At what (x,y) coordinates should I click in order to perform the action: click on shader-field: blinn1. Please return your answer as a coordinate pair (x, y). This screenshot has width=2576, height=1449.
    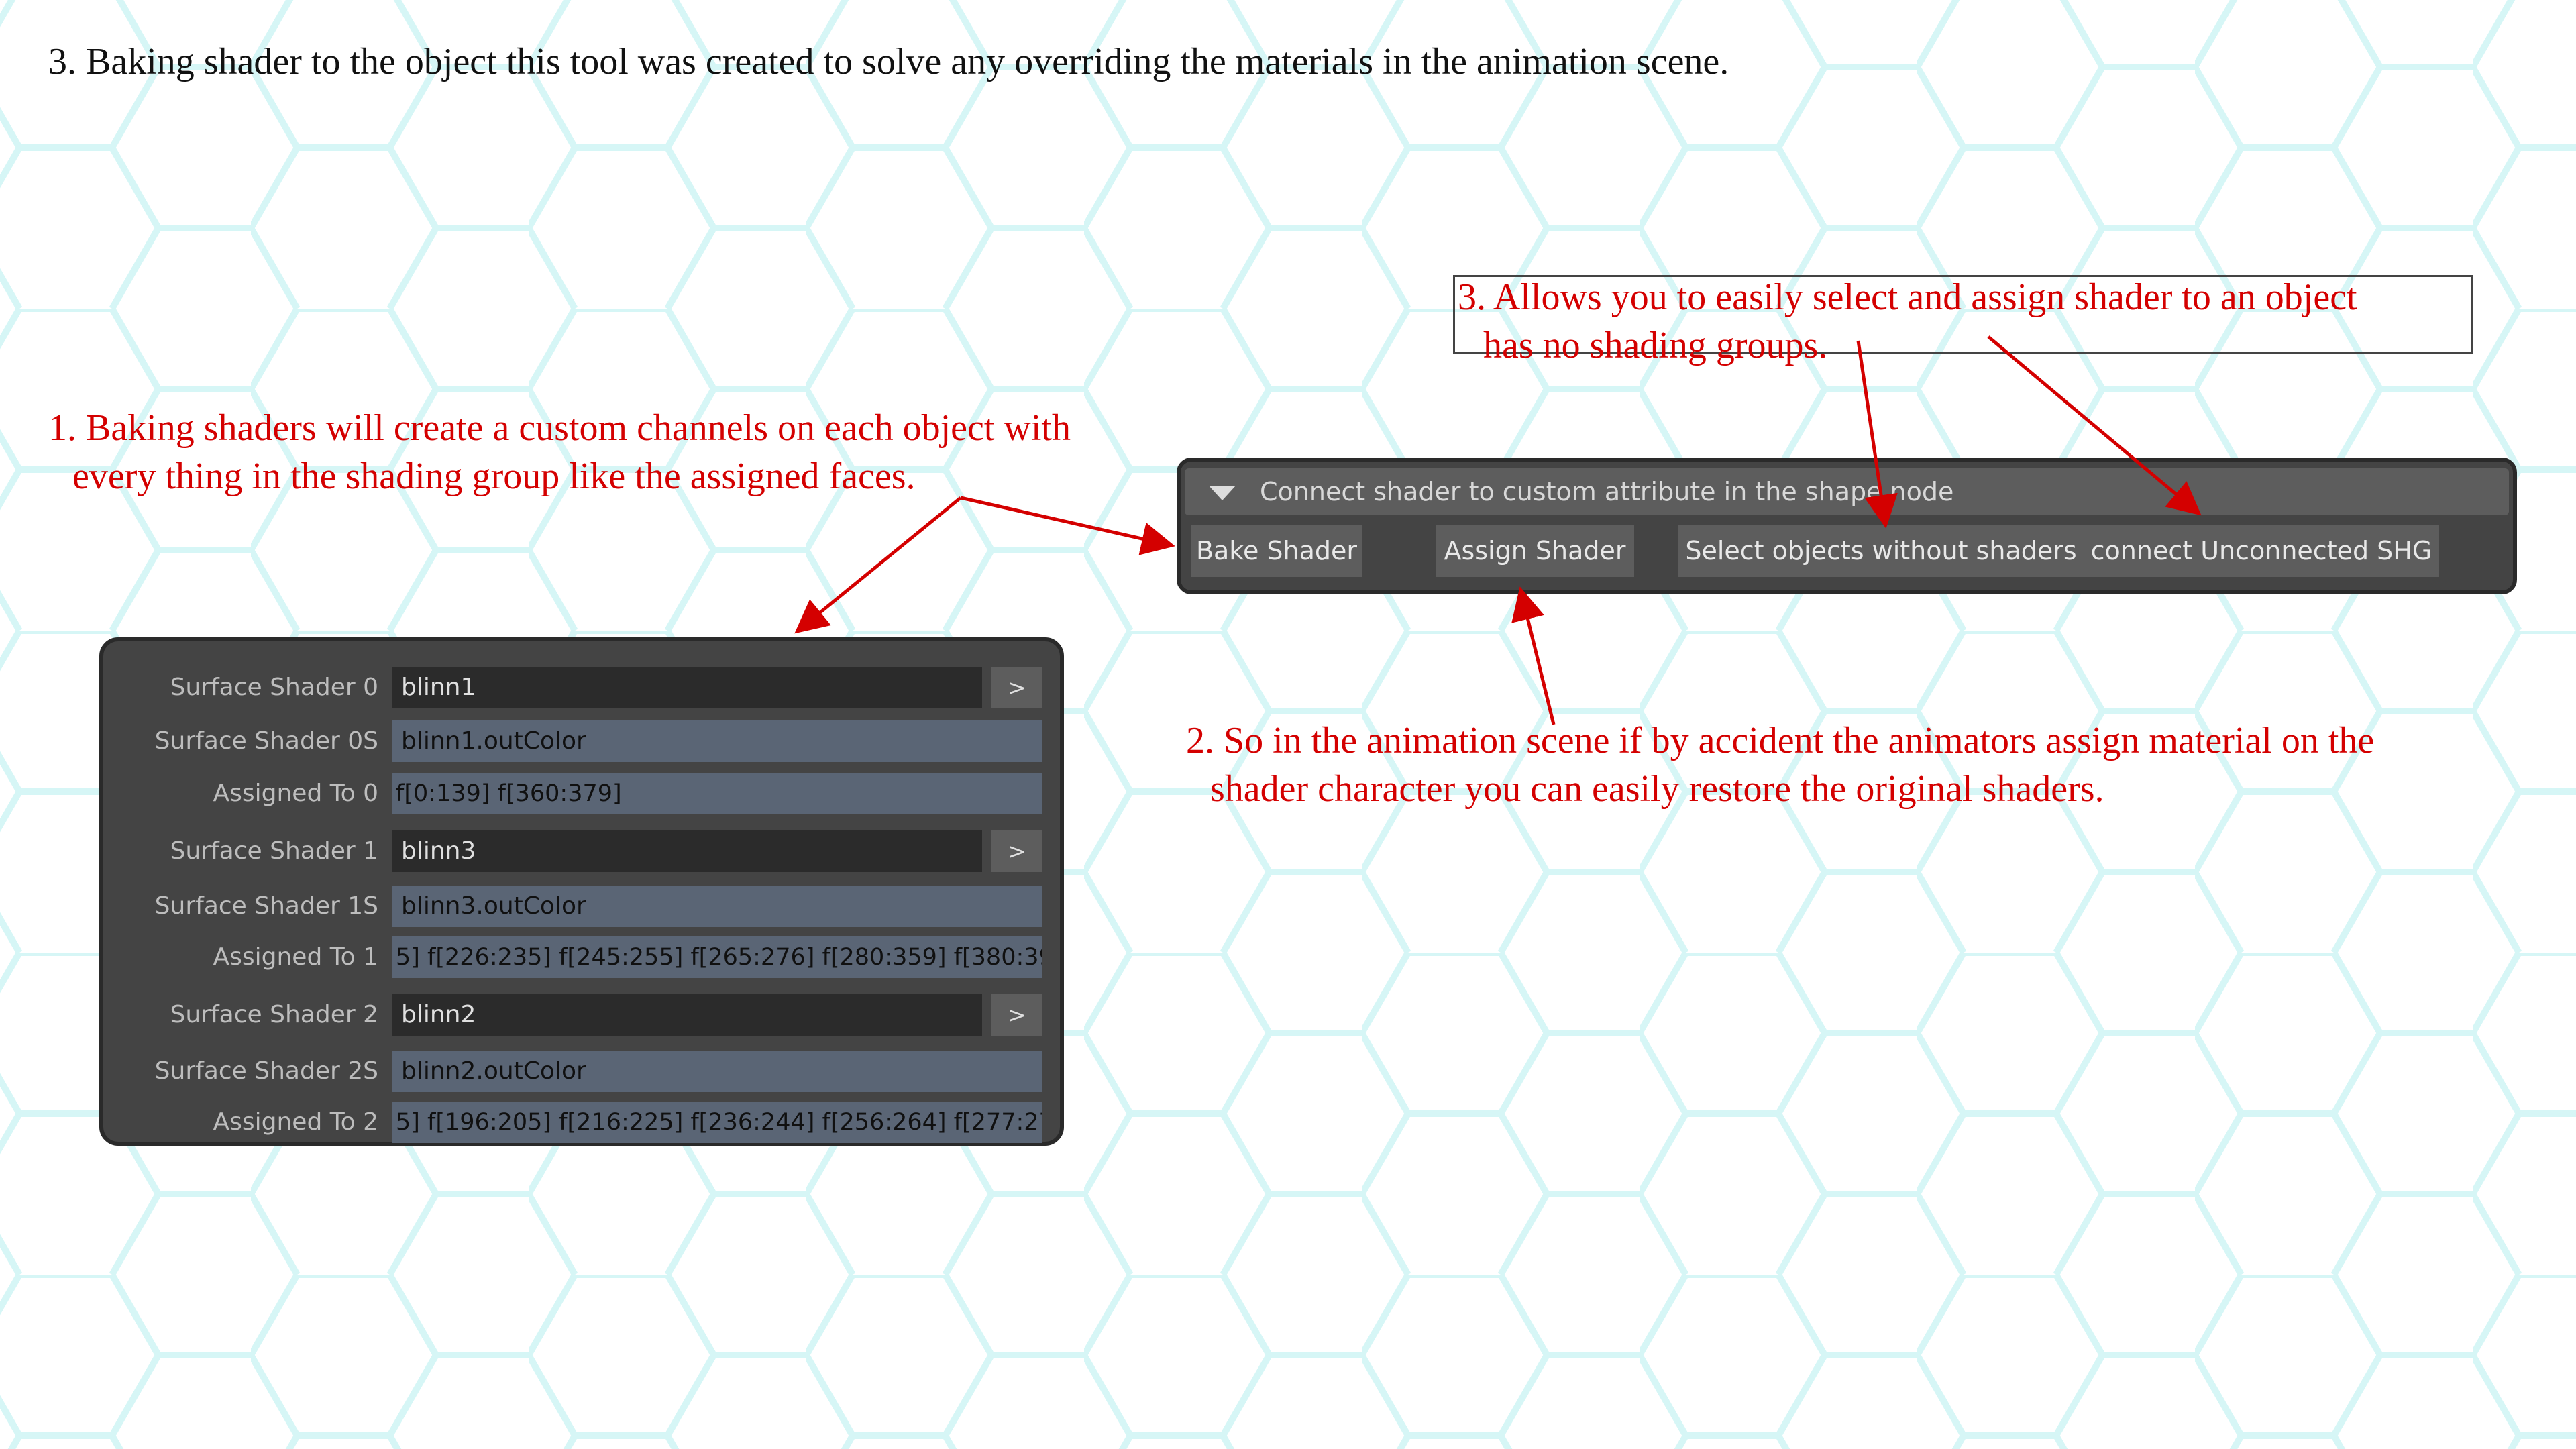
    Looking at the image, I should click on (687, 687).